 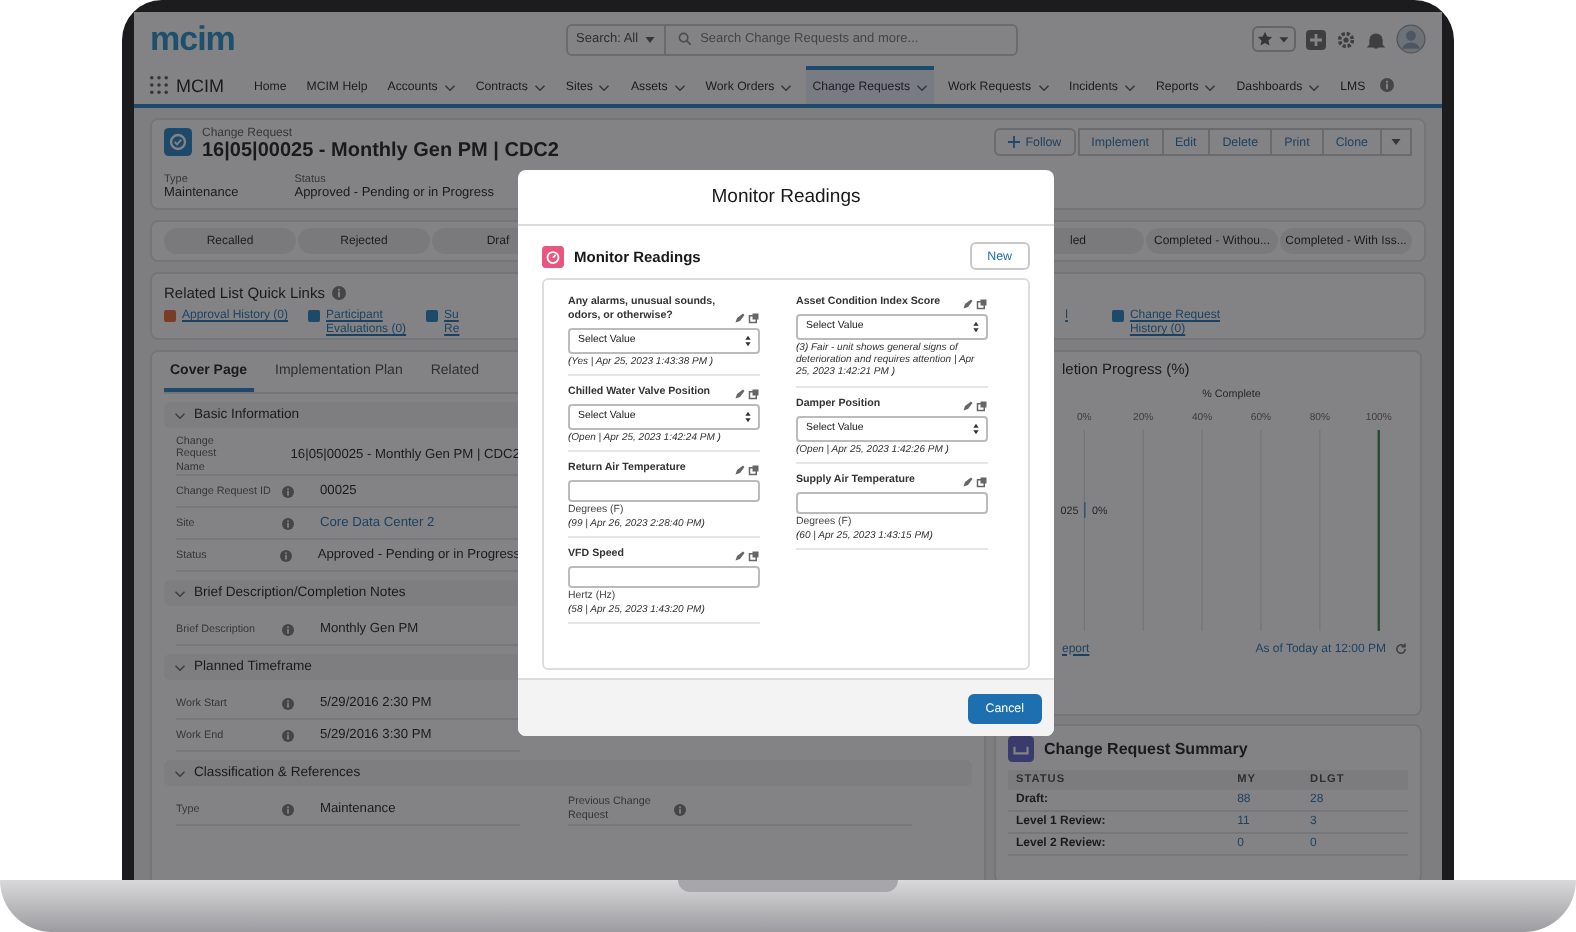 I want to click on refresh-icon, so click(x=1401, y=649).